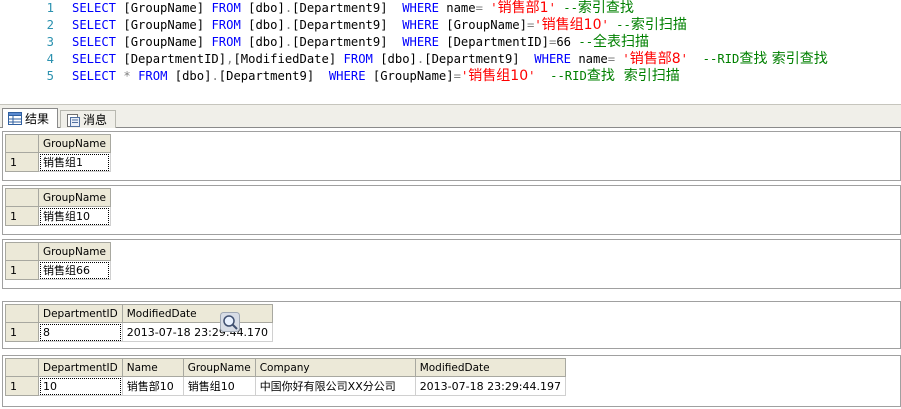  What do you see at coordinates (633, 76) in the screenshot?
I see `code-token: 查找 索引扫描` at bounding box center [633, 76].